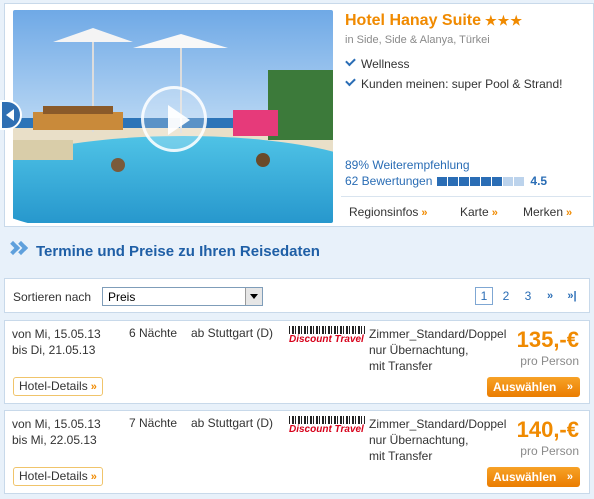 The width and height of the screenshot is (594, 499). I want to click on sort-bar: Sortieren nach Preis 1 2 3 » »|, so click(297, 295).